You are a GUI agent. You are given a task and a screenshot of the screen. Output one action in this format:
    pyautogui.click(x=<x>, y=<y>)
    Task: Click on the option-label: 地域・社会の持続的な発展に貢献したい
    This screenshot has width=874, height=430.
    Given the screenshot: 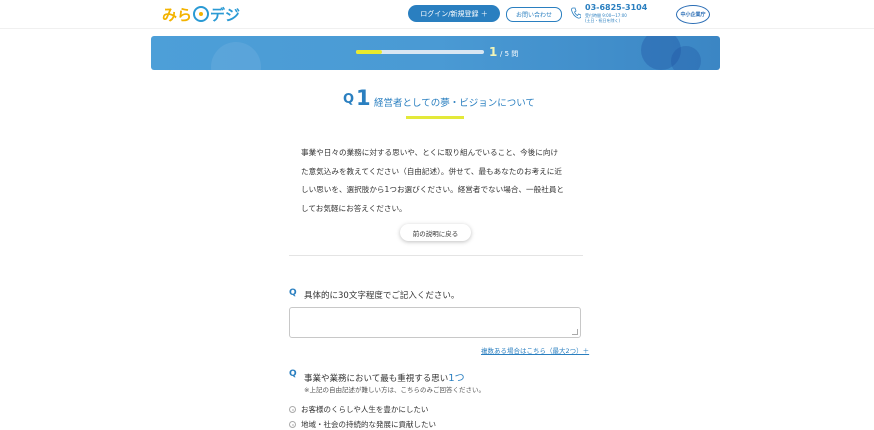 What is the action you would take?
    pyautogui.click(x=368, y=424)
    